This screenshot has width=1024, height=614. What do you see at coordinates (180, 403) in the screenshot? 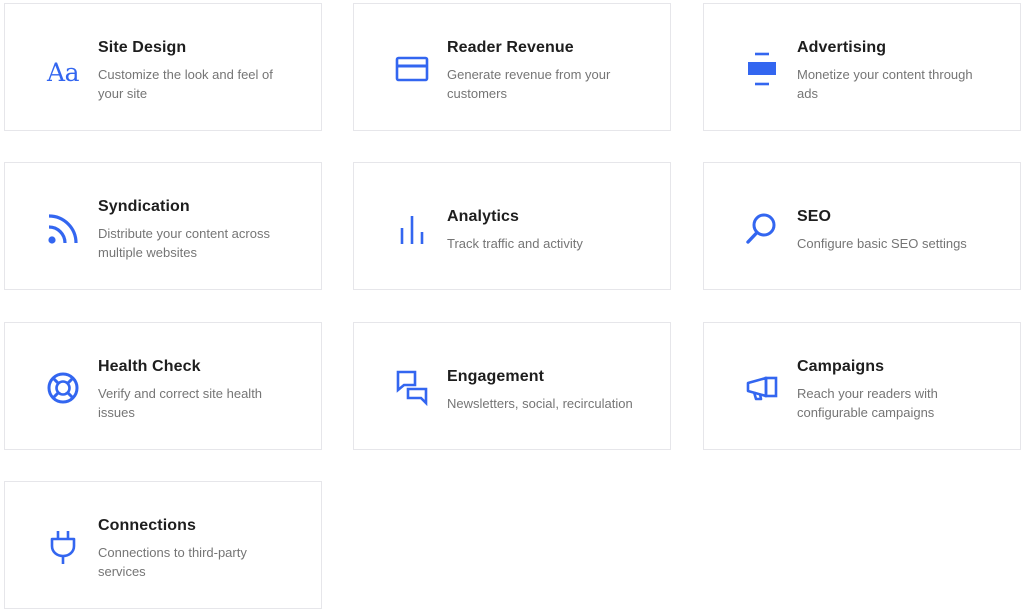
I see `card-description: Verify and correct site health issues` at bounding box center [180, 403].